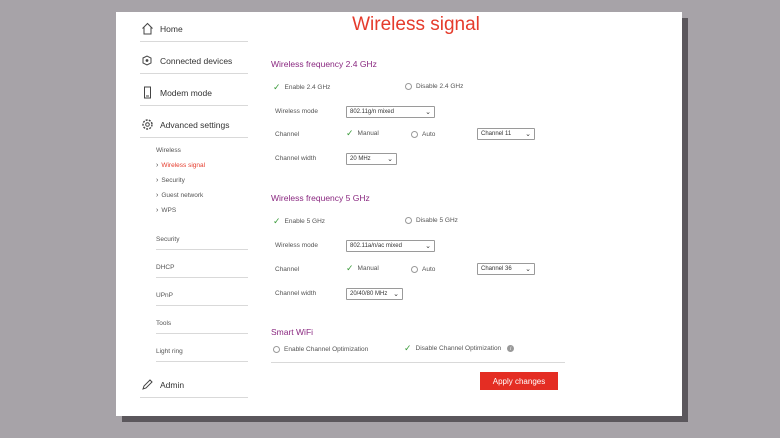  I want to click on nav-upnp: UPnP, so click(202, 296).